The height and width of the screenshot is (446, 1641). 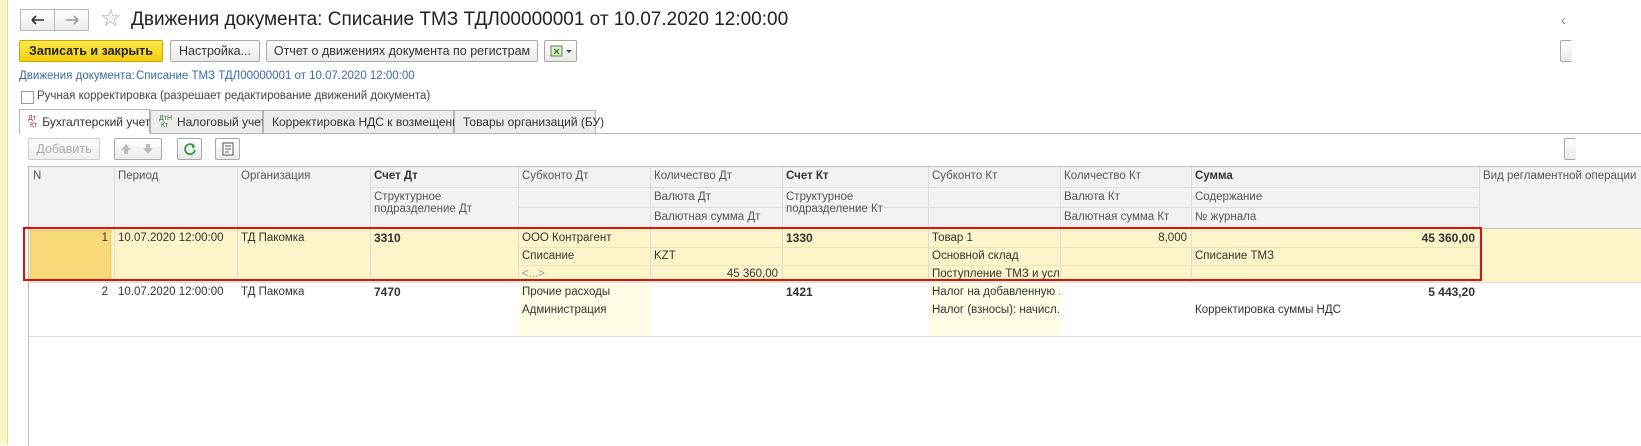 I want to click on list-export-icon, so click(x=227, y=149).